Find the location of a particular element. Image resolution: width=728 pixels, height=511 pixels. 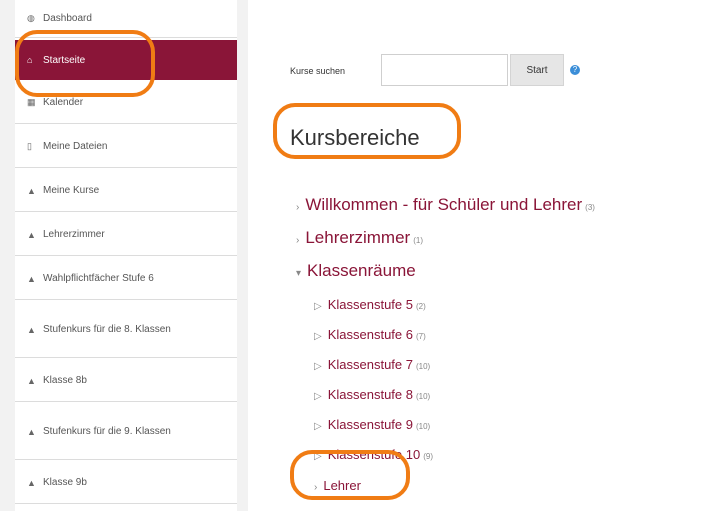

category-count: (2) is located at coordinates (420, 306).